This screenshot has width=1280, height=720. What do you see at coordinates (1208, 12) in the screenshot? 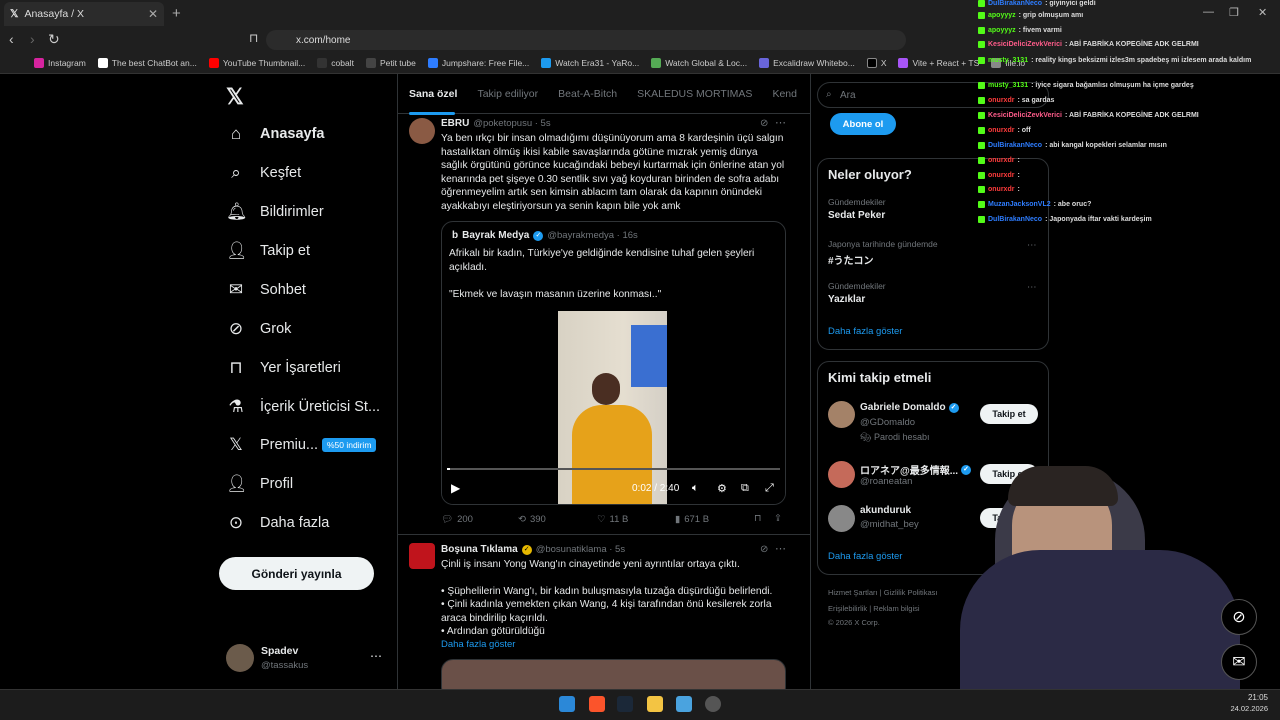
I see `minimize-icon: —` at bounding box center [1208, 12].